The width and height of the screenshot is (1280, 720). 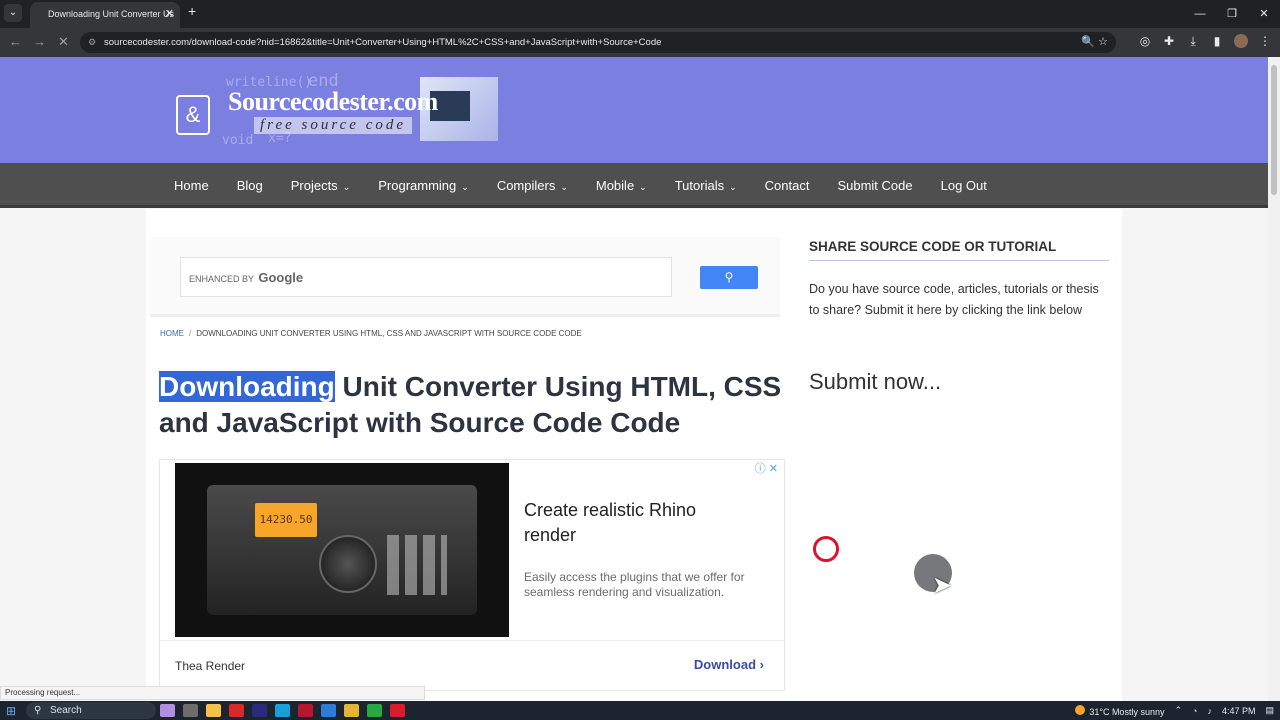 I want to click on forward-icon: →, so click(x=39, y=41).